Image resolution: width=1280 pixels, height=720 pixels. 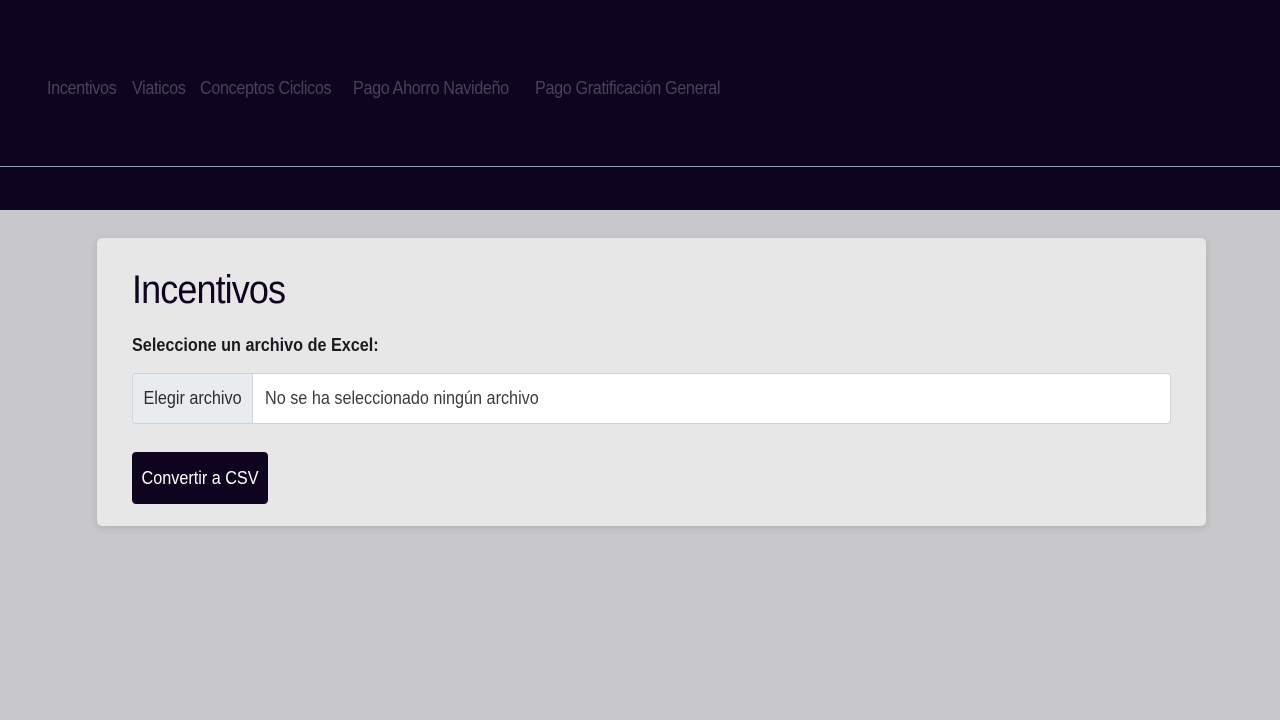 What do you see at coordinates (640, 166) in the screenshot?
I see `header-divider` at bounding box center [640, 166].